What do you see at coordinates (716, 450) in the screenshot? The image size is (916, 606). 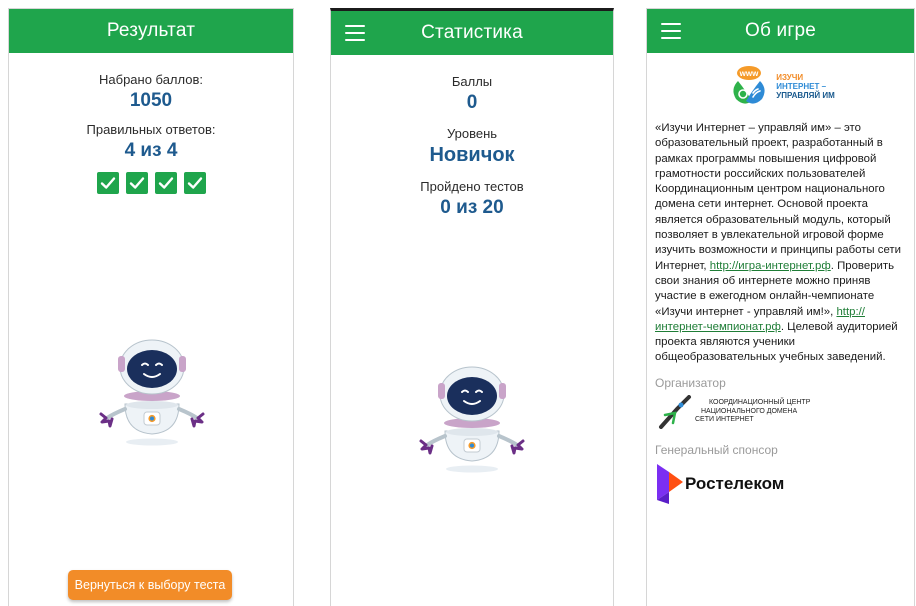 I see `sponsor-label: Генеральный спонсор` at bounding box center [716, 450].